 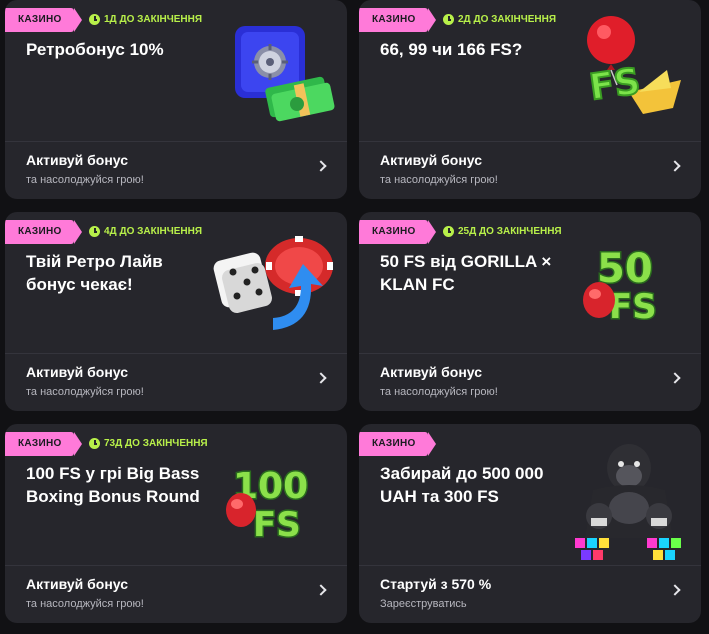 What do you see at coordinates (273, 283) in the screenshot?
I see `dice-chip-arrow-icon` at bounding box center [273, 283].